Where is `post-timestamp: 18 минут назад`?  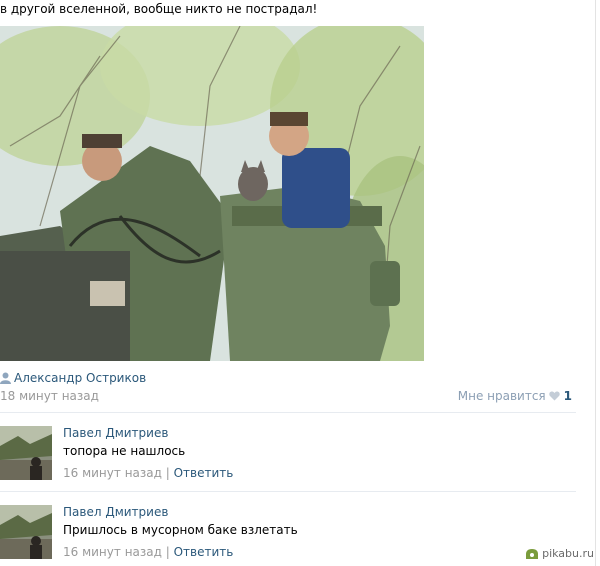 post-timestamp: 18 минут назад is located at coordinates (49, 396).